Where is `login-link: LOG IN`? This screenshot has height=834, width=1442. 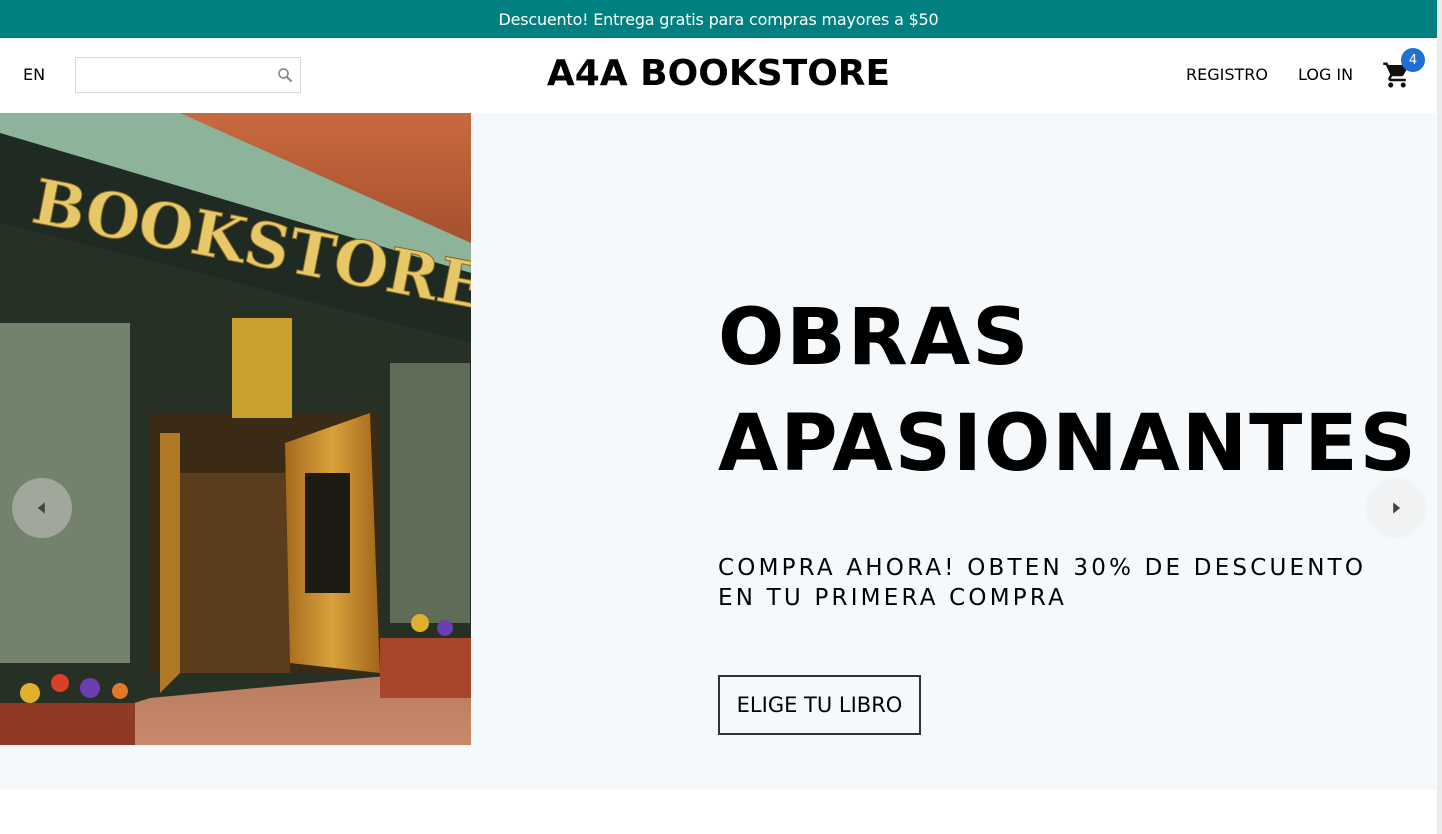
login-link: LOG IN is located at coordinates (1325, 74).